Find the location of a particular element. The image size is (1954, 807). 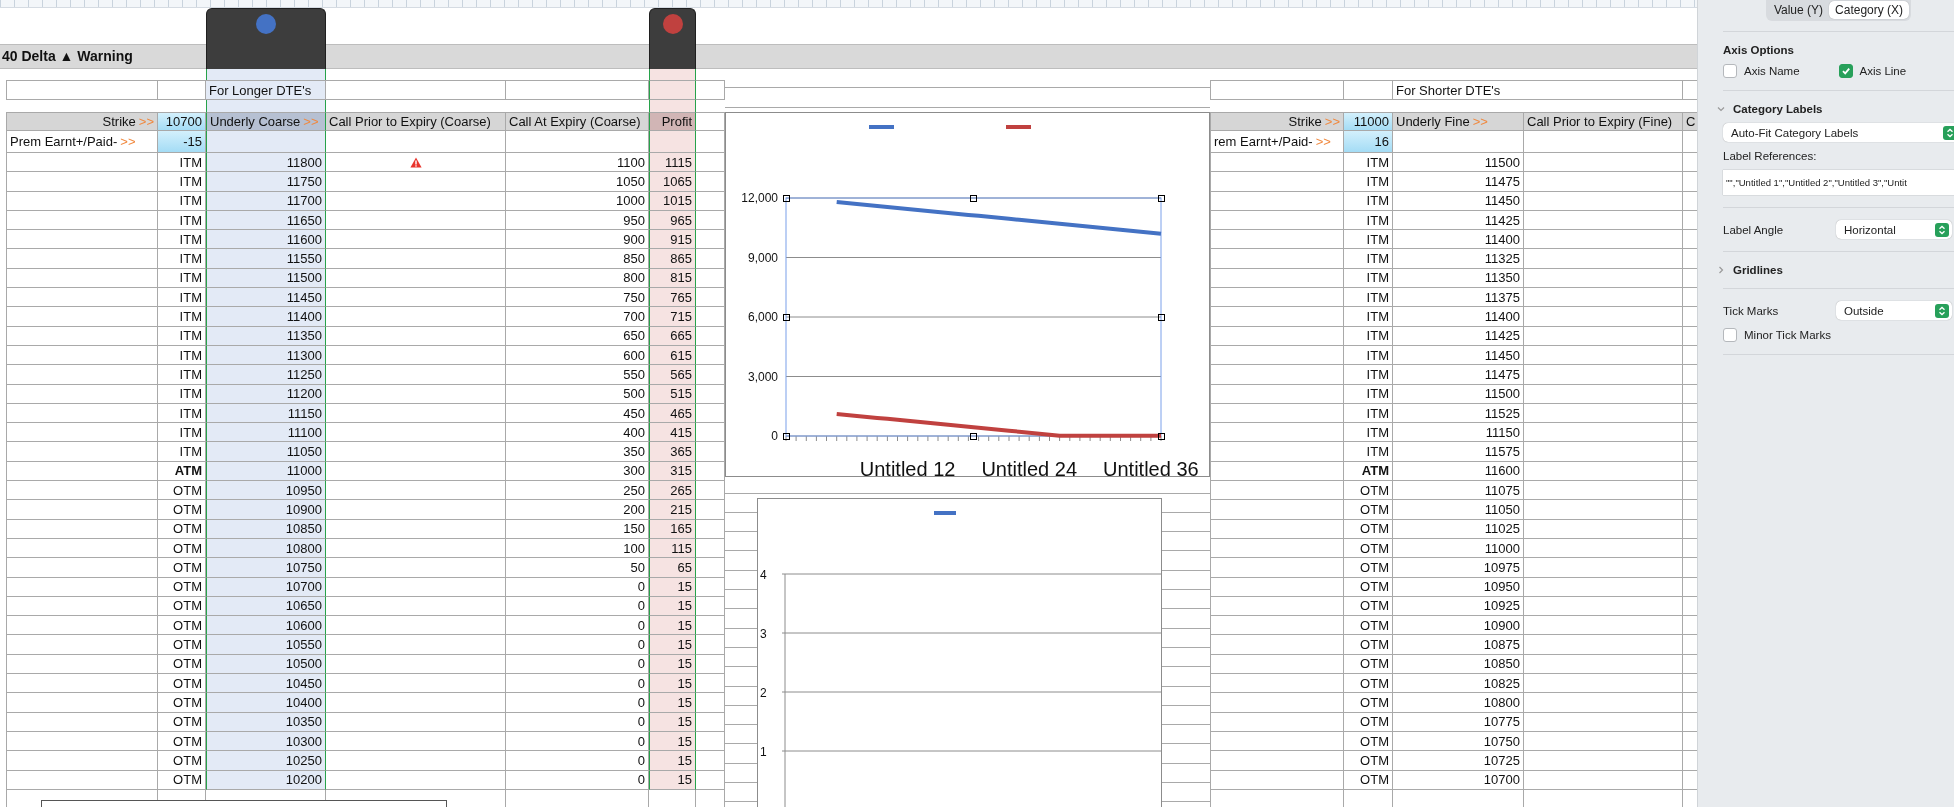

row-label: Prem Earnt+/Paid- >> is located at coordinates (82, 142).